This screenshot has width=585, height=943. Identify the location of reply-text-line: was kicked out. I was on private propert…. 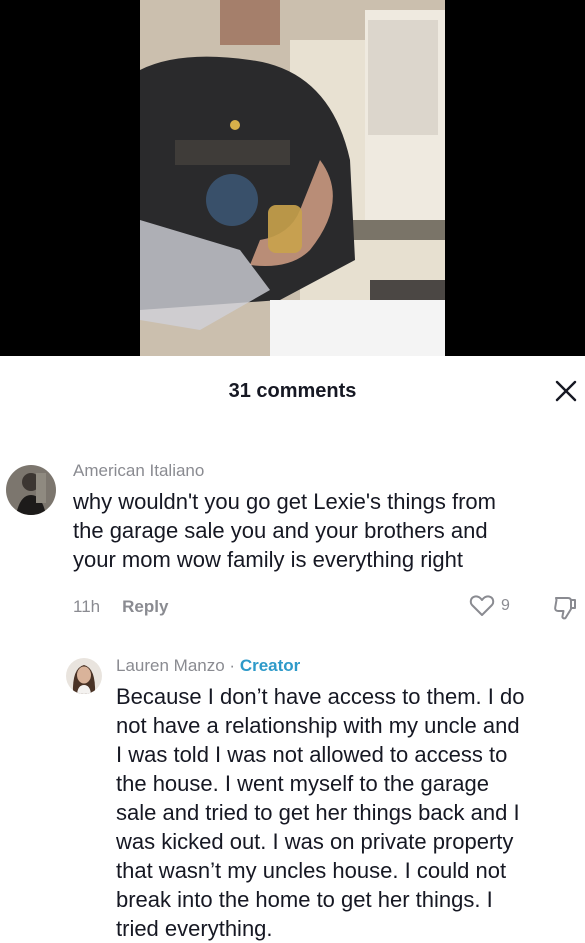
(315, 841).